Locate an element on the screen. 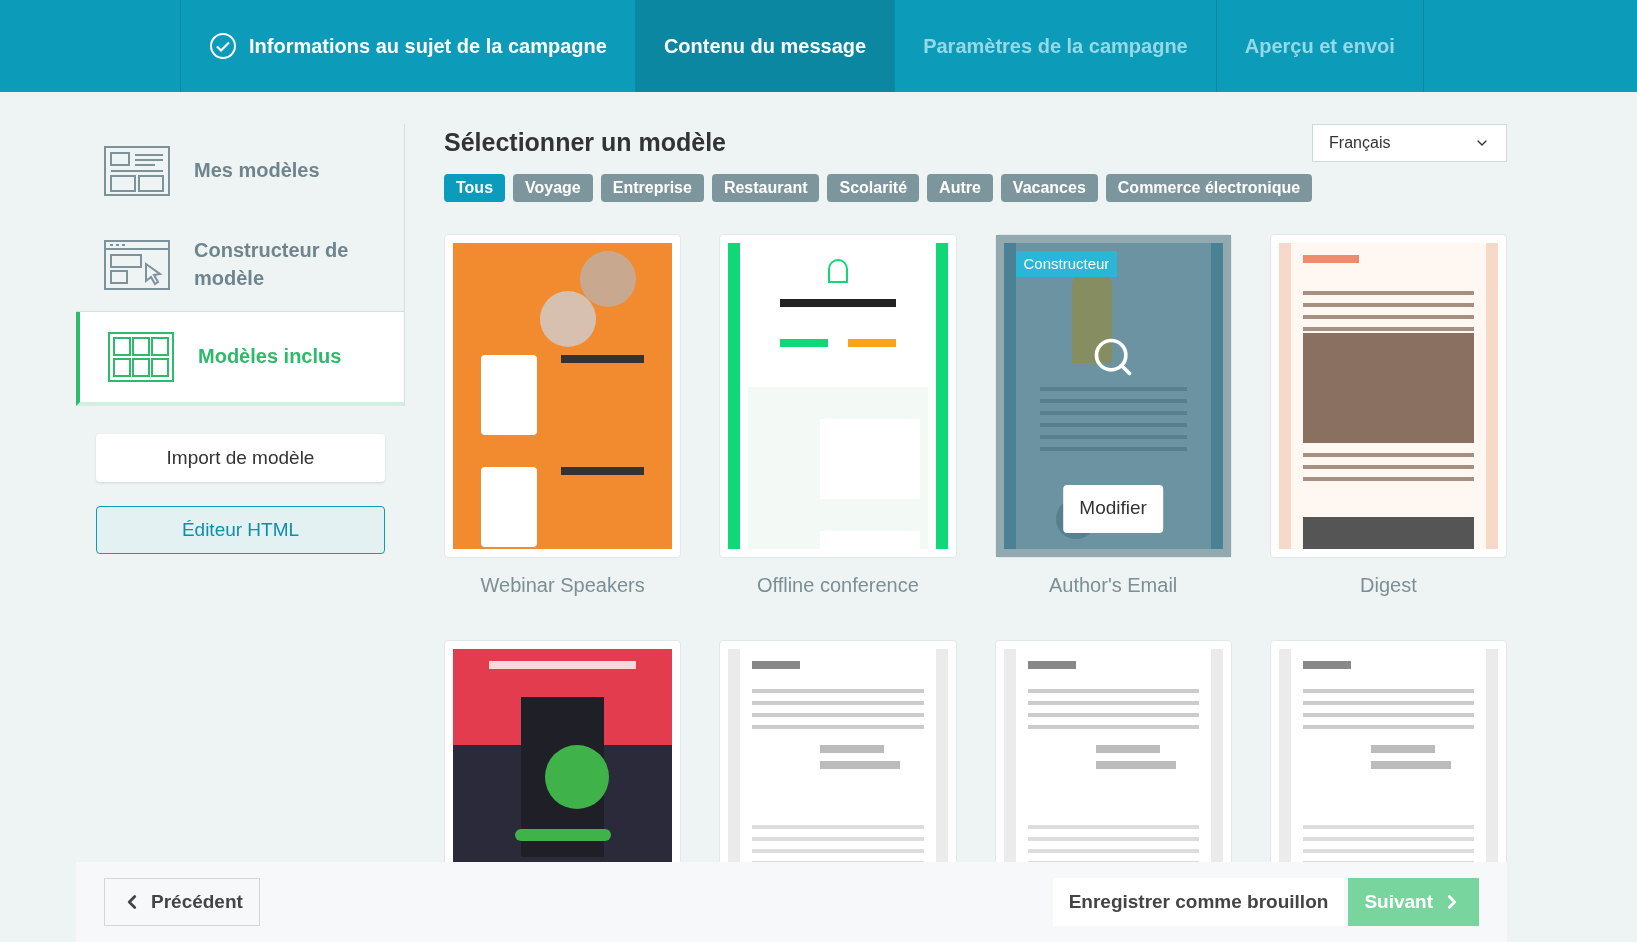 This screenshot has width=1637, height=942. category-filter: Autre is located at coordinates (960, 187).